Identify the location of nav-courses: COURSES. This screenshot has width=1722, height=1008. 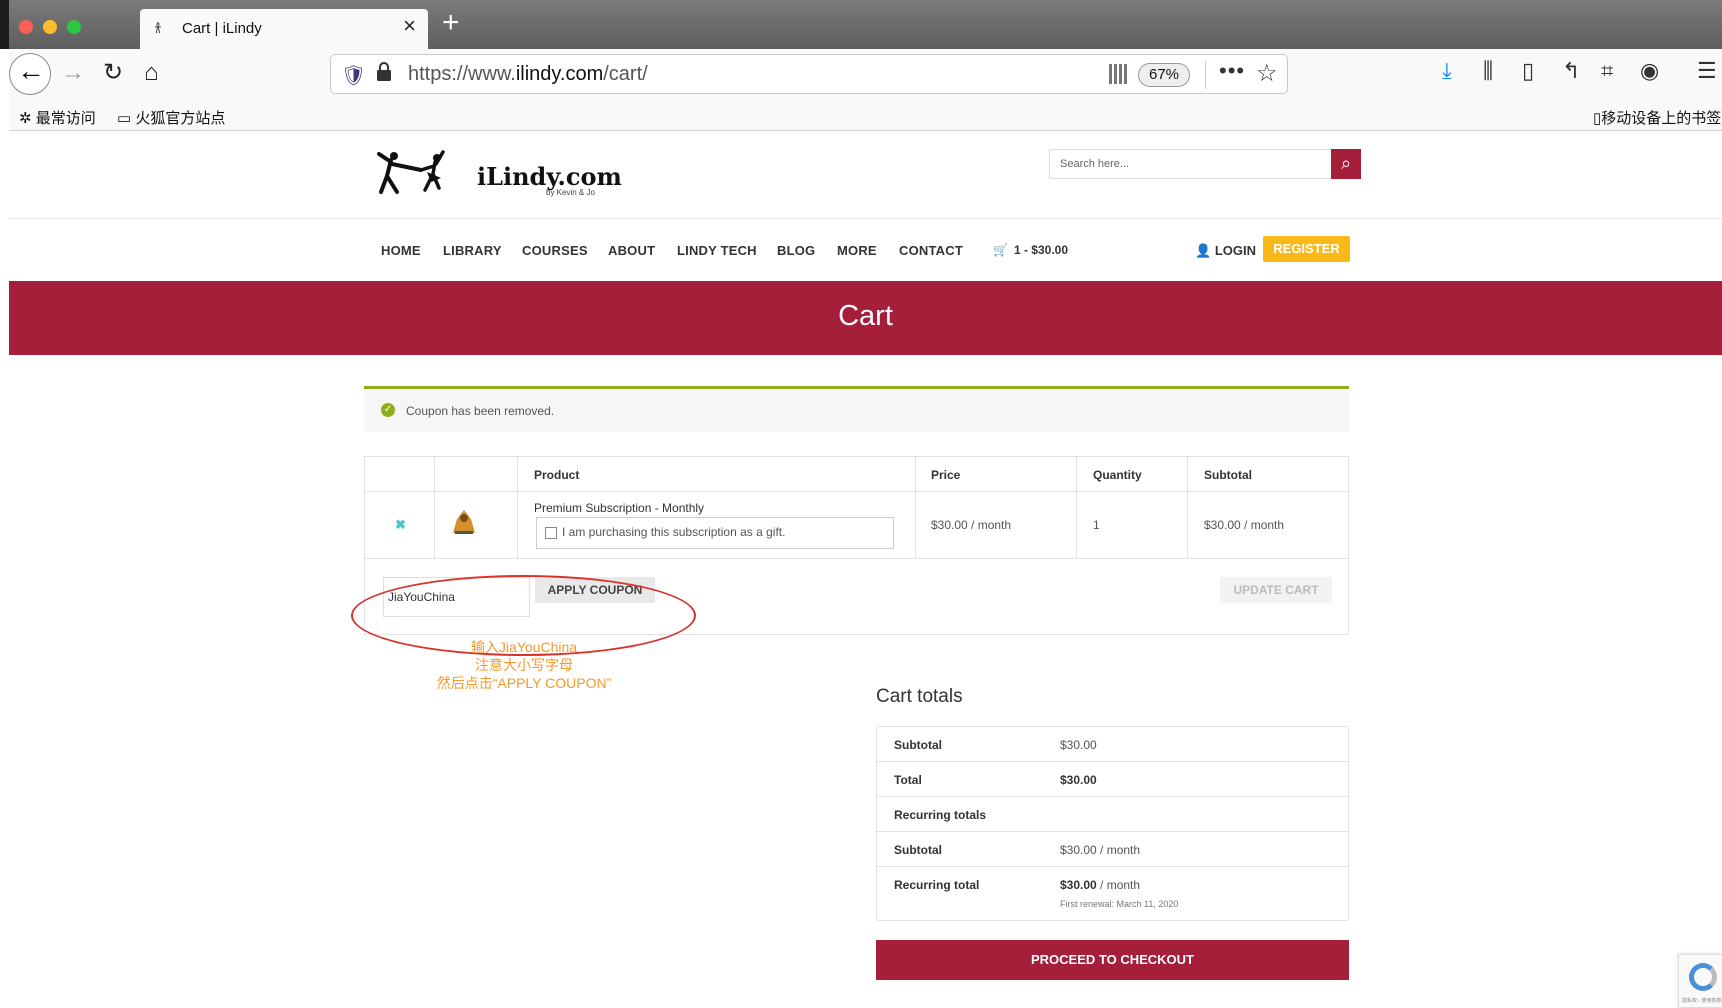
(555, 250).